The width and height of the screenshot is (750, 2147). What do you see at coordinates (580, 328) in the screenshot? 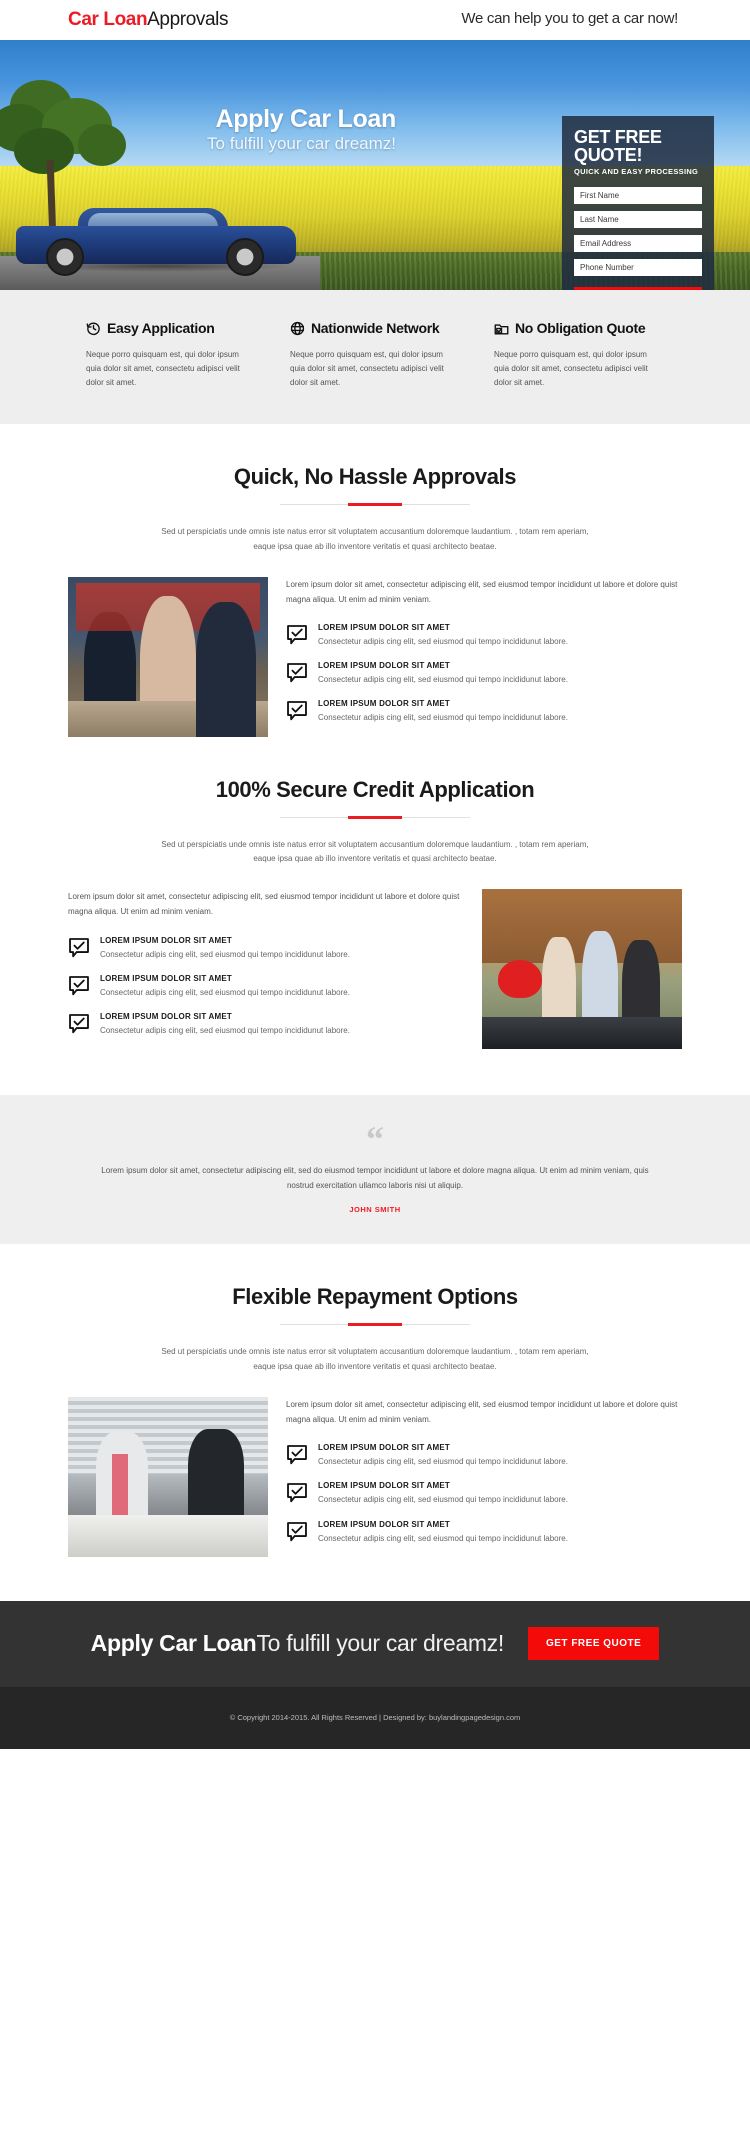
I see `feature-title: No Obligation Quote` at bounding box center [580, 328].